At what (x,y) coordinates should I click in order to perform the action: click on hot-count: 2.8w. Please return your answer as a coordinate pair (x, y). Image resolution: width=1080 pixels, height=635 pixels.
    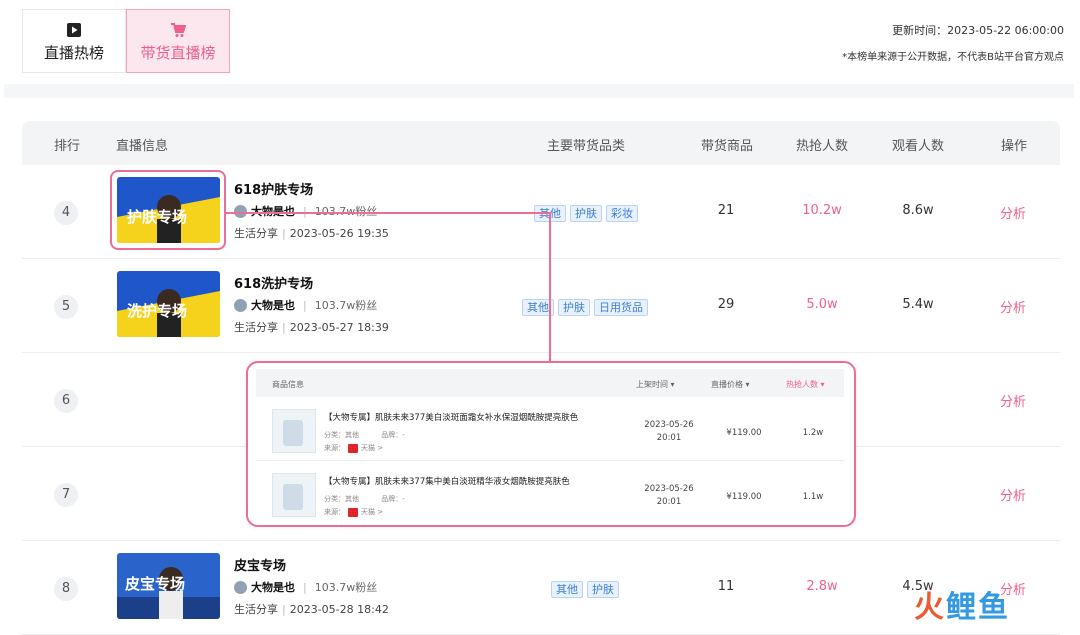
    Looking at the image, I should click on (822, 586).